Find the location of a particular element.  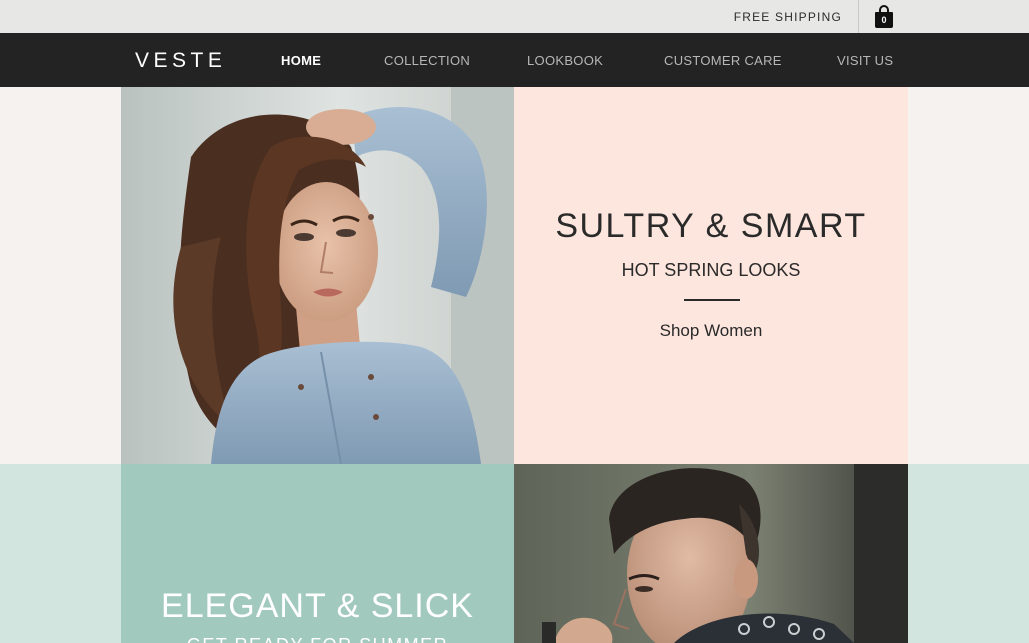

nav-item-visit-us: VISIT US is located at coordinates (865, 60).